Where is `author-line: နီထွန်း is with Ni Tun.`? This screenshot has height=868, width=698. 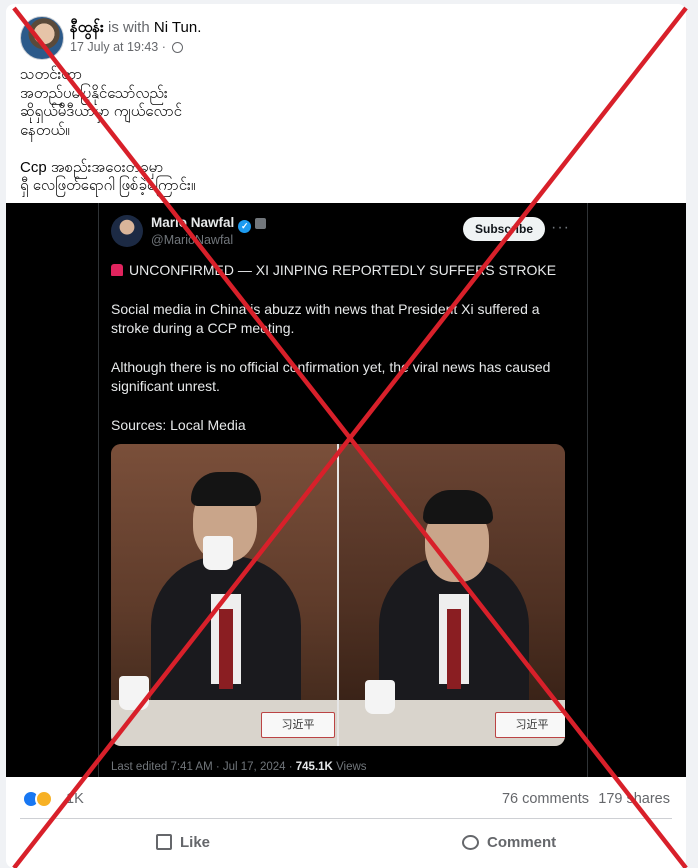
author-line: နီထွန်း is with Ni Tun. is located at coordinates (135, 29).